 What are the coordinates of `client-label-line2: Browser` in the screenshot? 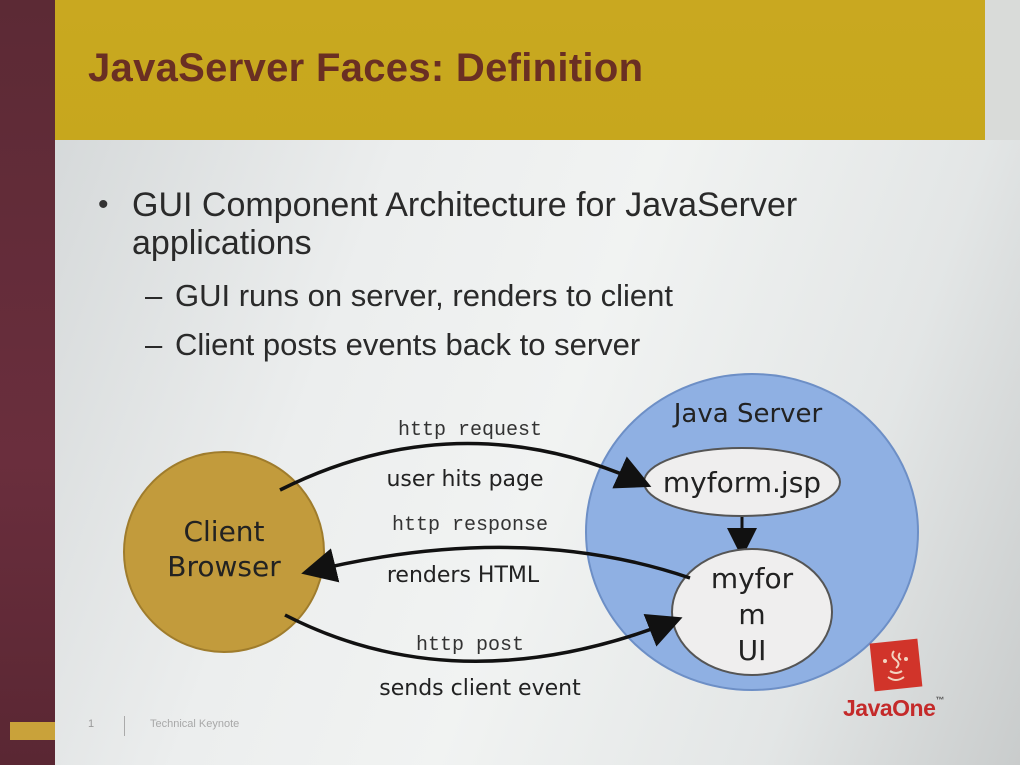 It's located at (224, 566).